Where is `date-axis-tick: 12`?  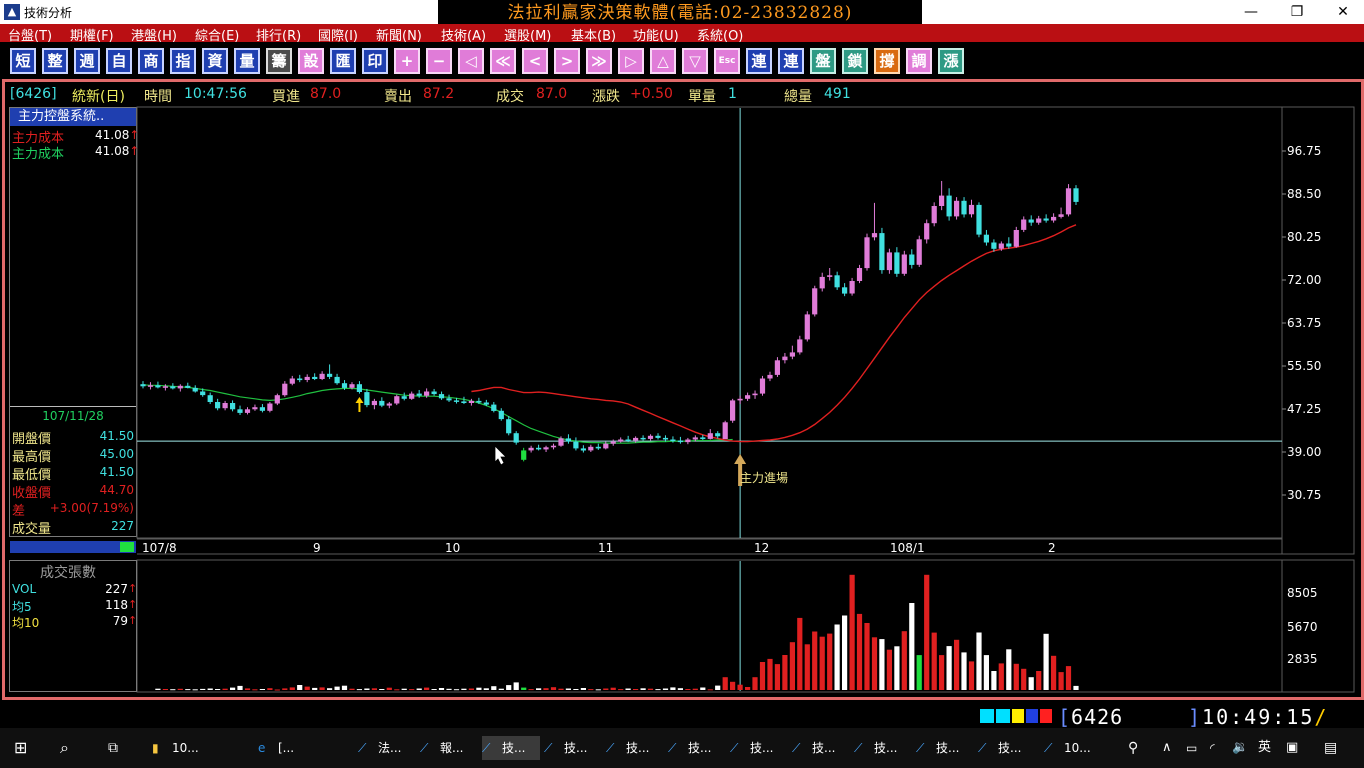 date-axis-tick: 12 is located at coordinates (762, 548).